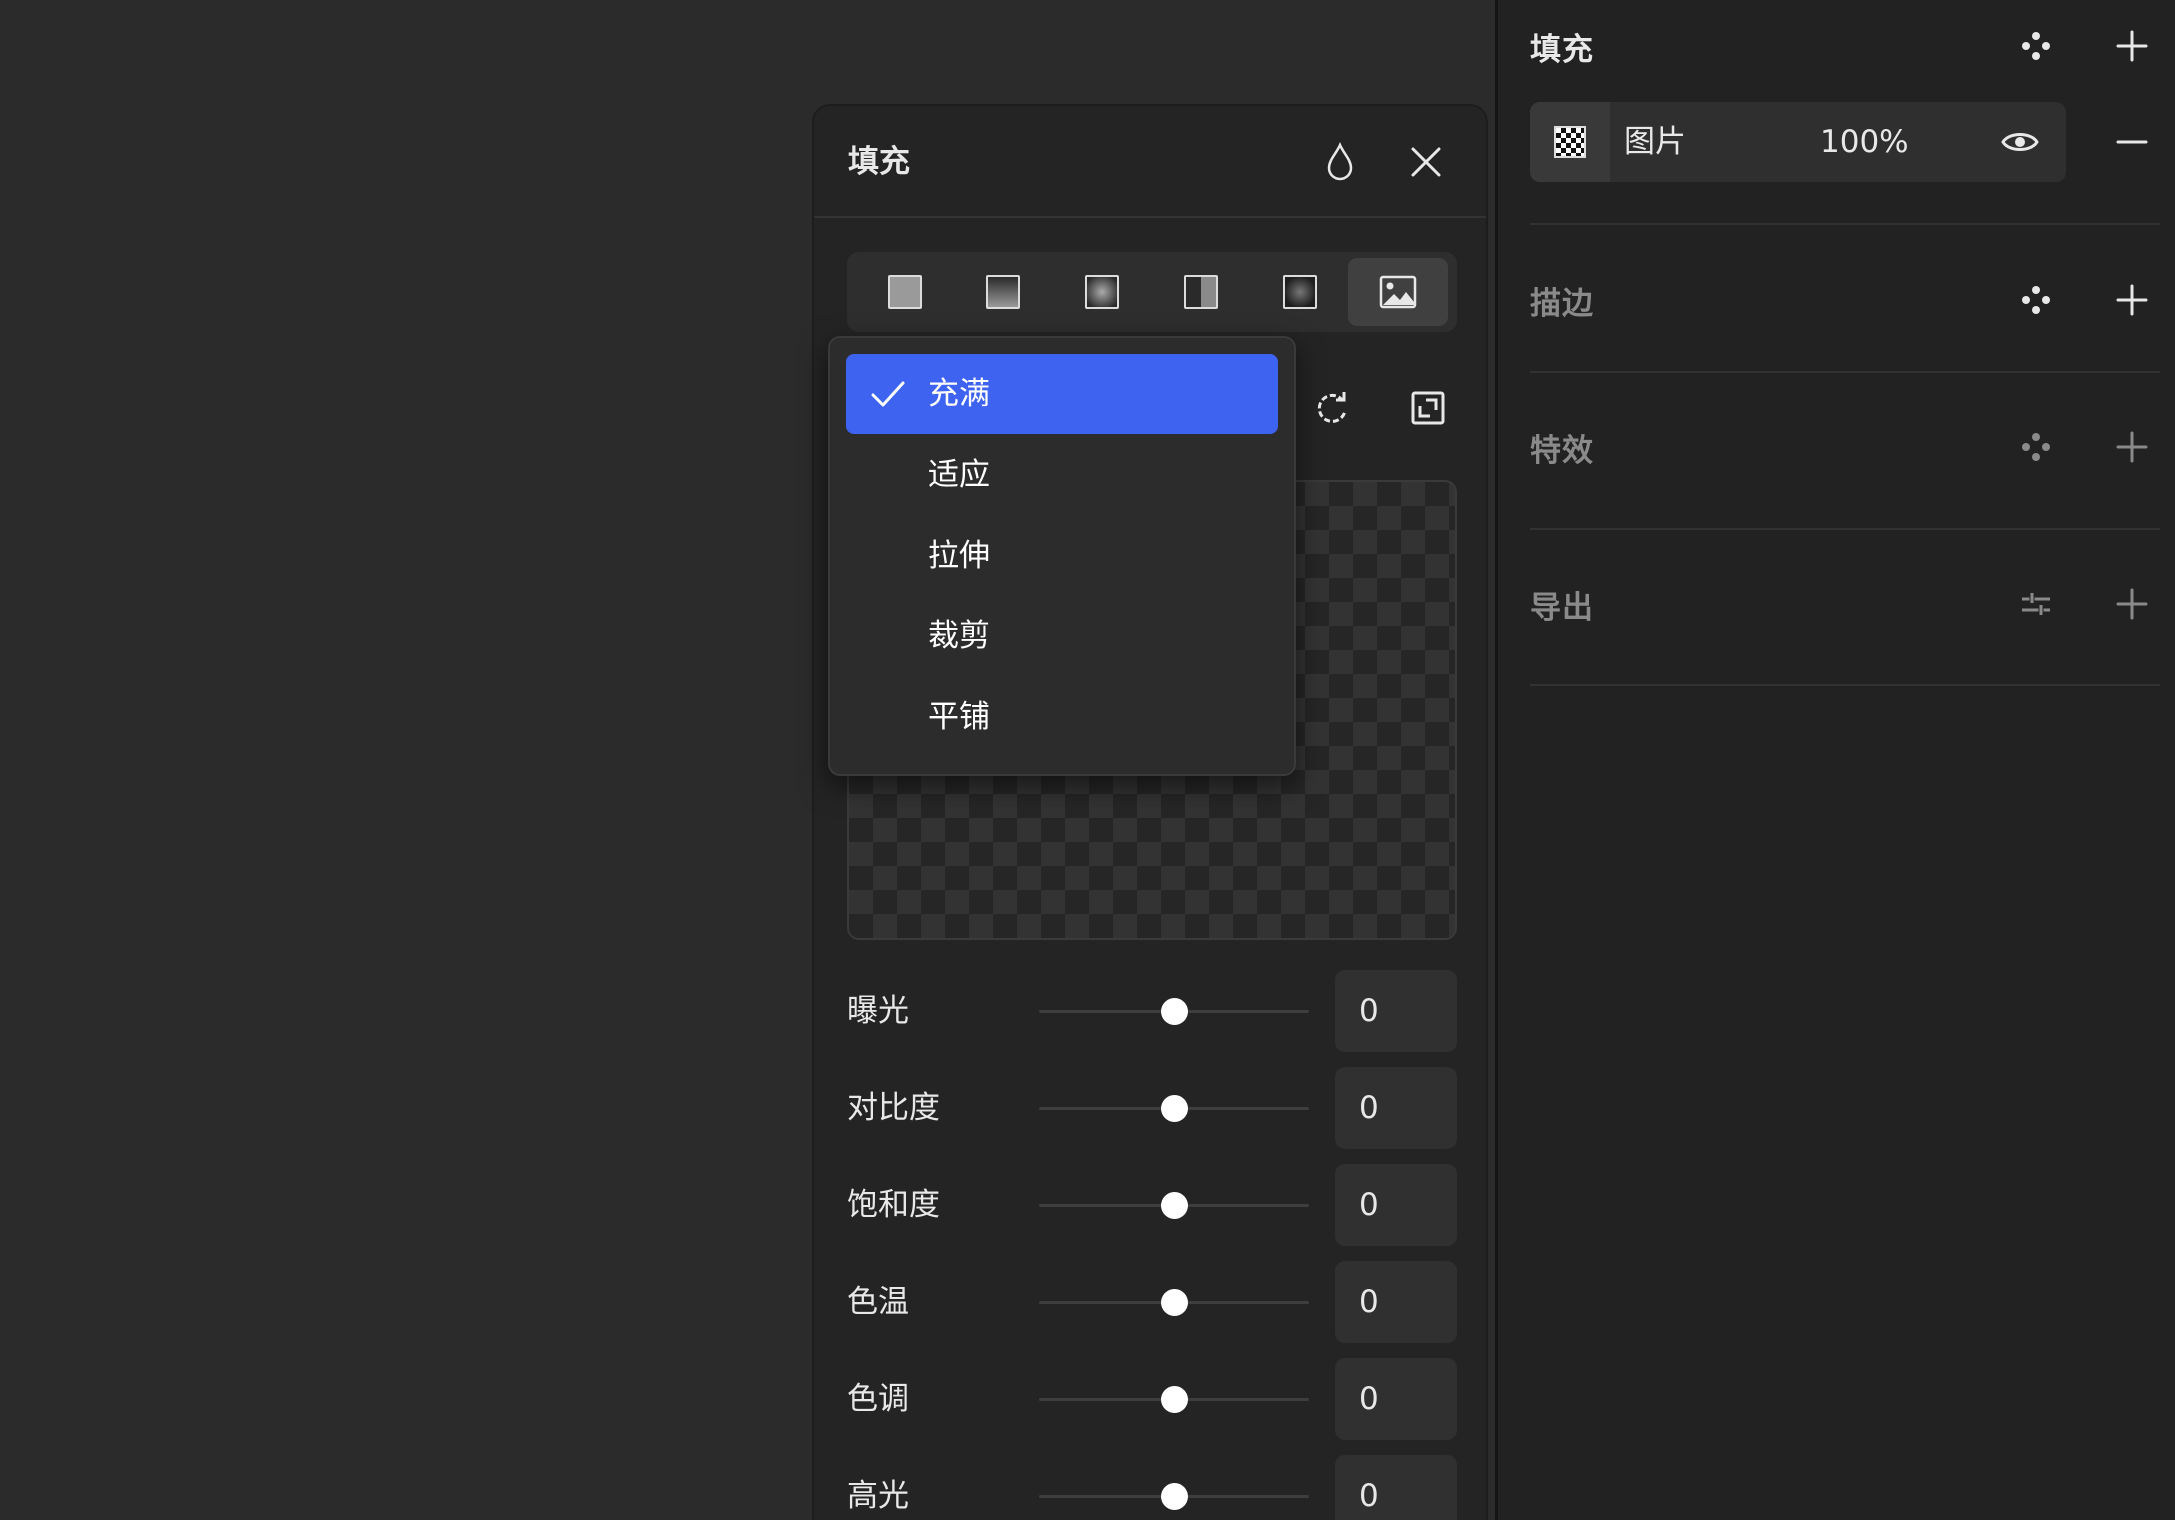  Describe the element at coordinates (1845, 604) in the screenshot. I see `export-section-header: 导出` at that location.